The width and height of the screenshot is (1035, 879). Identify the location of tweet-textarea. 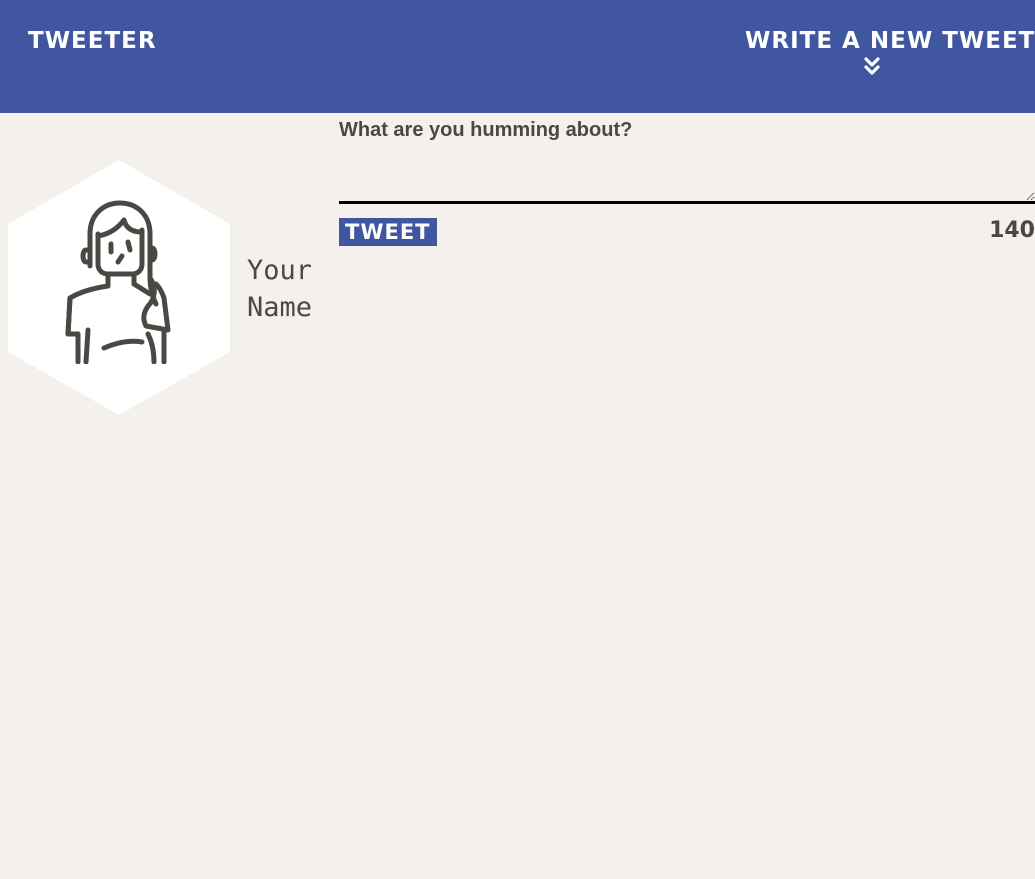
(687, 158).